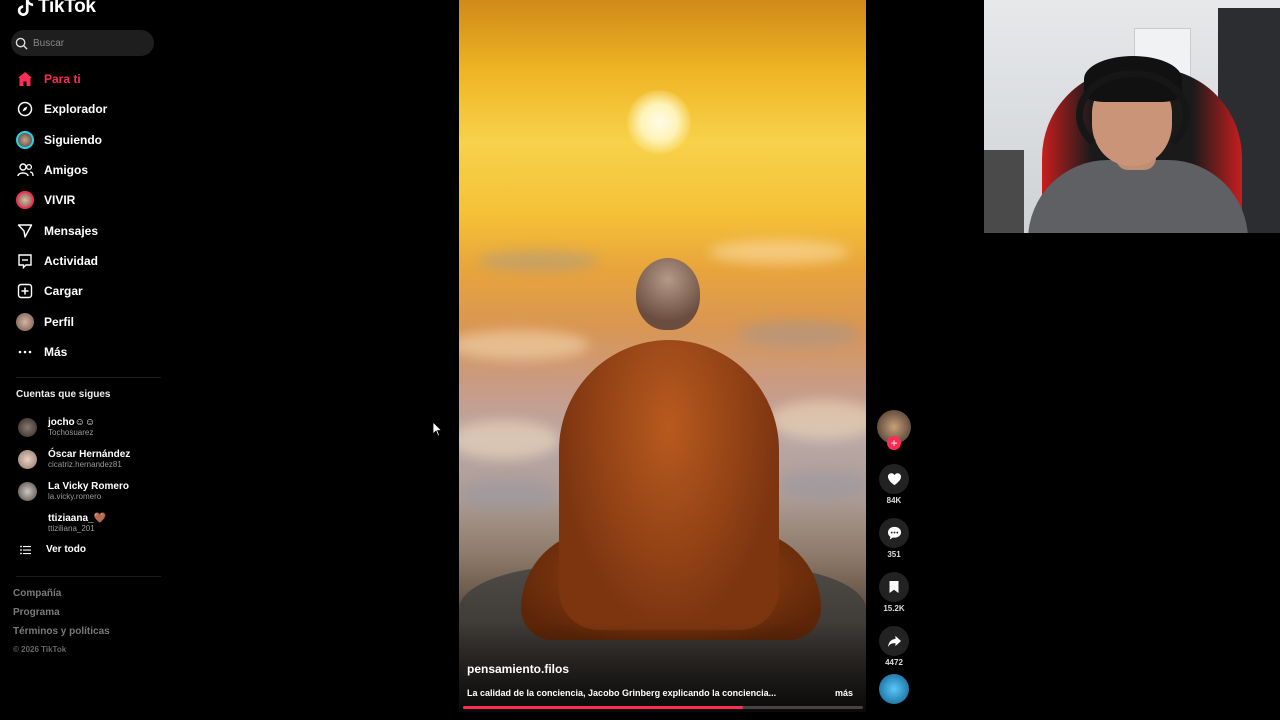  I want to click on nav-item-explorador: Explorador, so click(82, 109).